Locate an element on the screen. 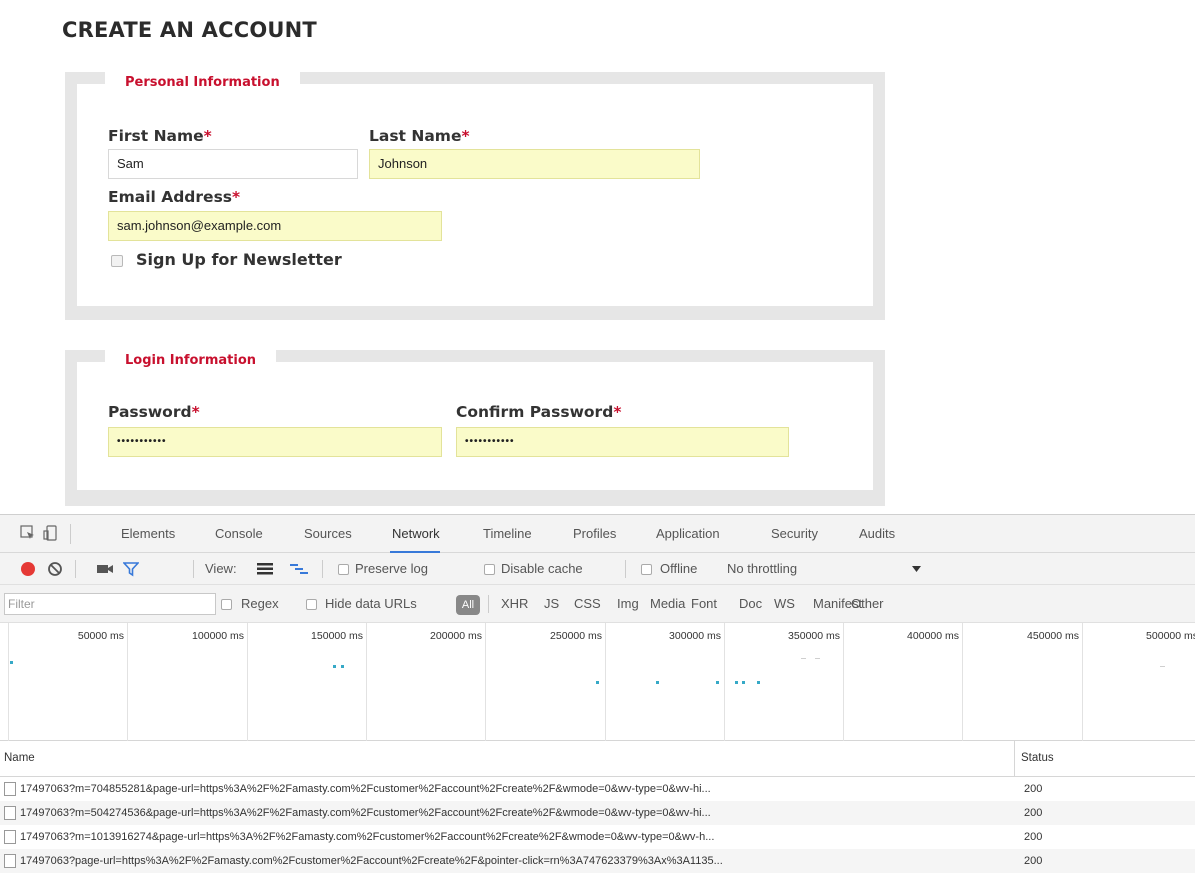 The image size is (1195, 873). filter-type-xhr: XHR is located at coordinates (514, 604).